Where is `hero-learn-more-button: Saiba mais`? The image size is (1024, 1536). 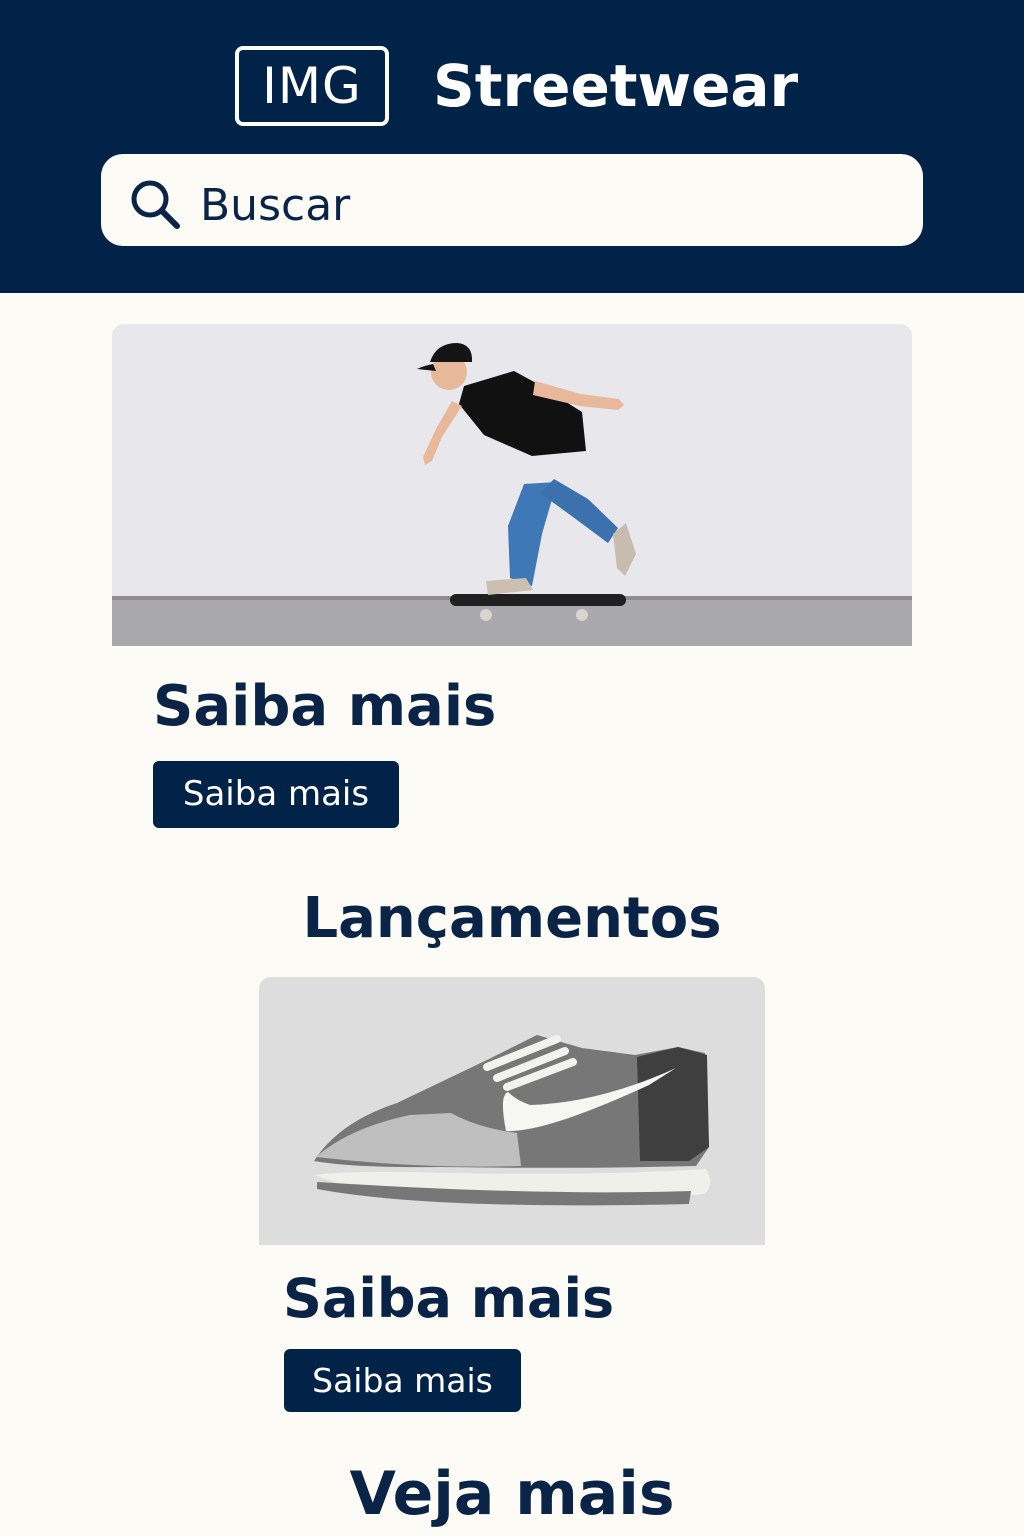
hero-learn-more-button: Saiba mais is located at coordinates (276, 794).